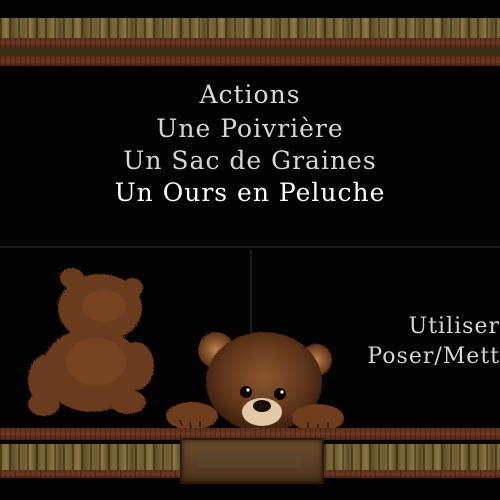 Image resolution: width=500 pixels, height=500 pixels. I want to click on top-ornament-border, so click(250, 28).